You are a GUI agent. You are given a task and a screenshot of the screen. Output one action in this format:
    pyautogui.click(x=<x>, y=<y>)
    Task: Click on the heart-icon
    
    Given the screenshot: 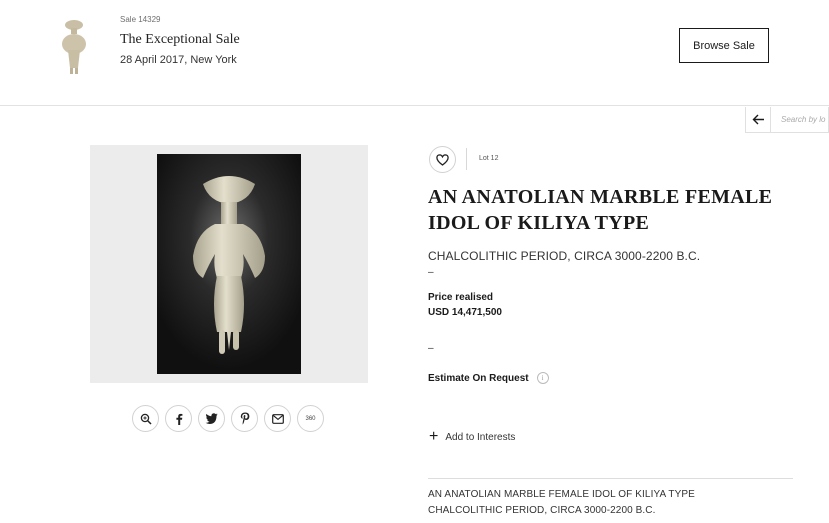 What is the action you would take?
    pyautogui.click(x=442, y=159)
    